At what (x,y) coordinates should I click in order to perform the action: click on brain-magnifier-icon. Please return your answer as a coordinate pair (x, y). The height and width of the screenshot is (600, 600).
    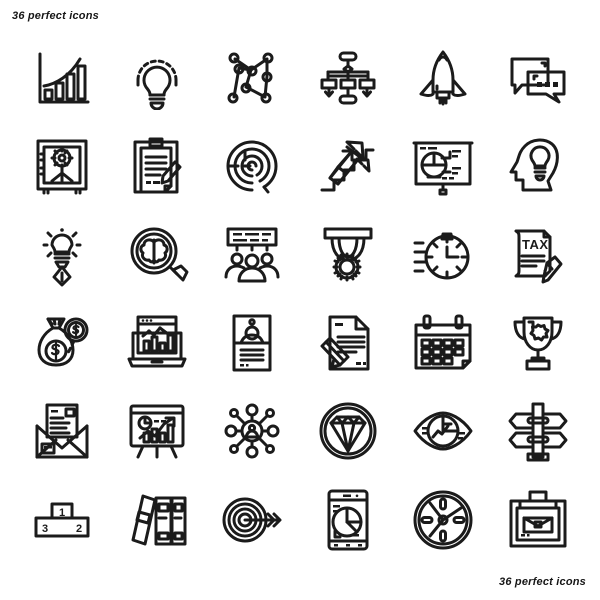
    Looking at the image, I should click on (157, 255).